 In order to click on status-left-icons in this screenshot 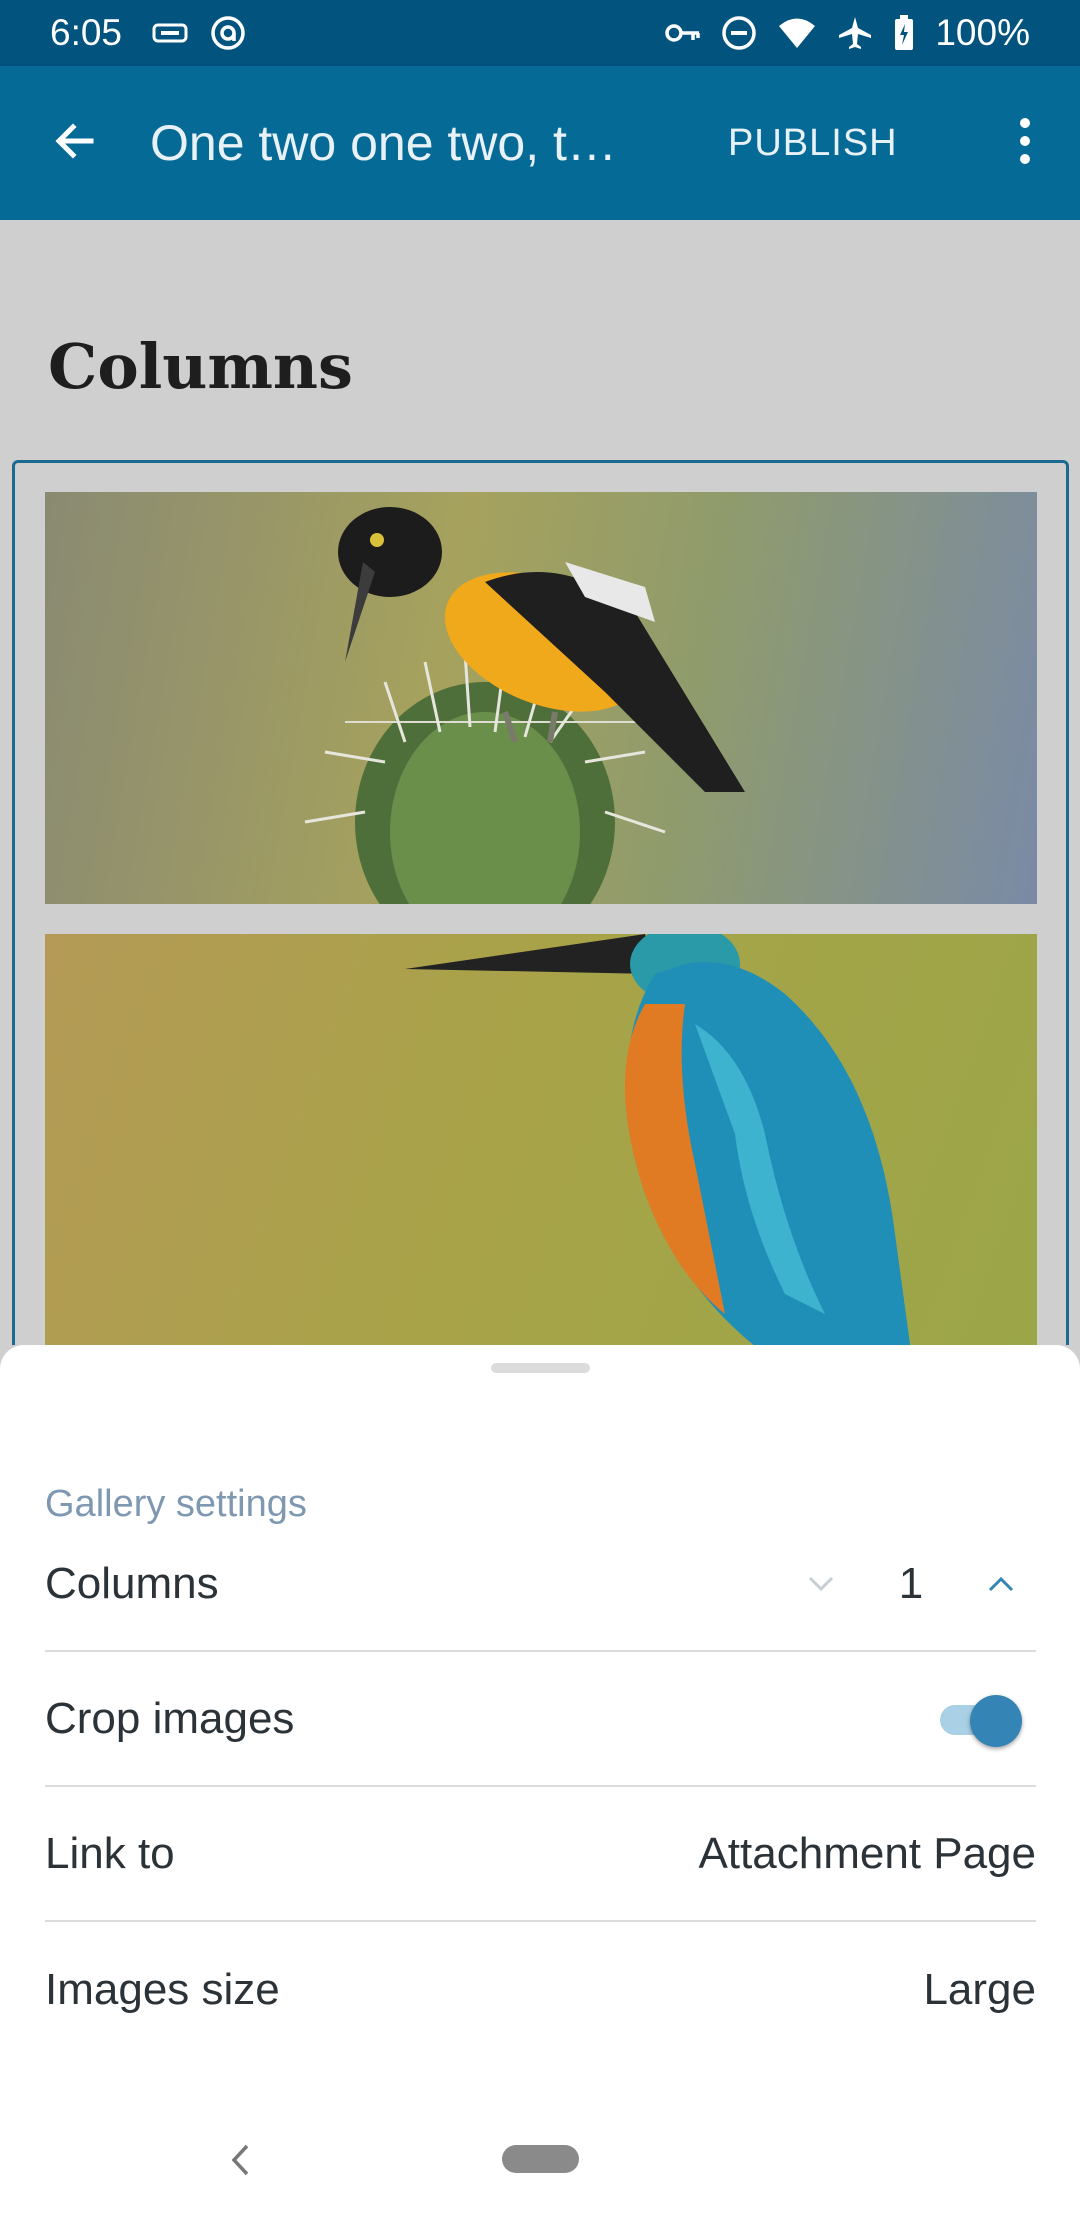, I will do `click(199, 33)`.